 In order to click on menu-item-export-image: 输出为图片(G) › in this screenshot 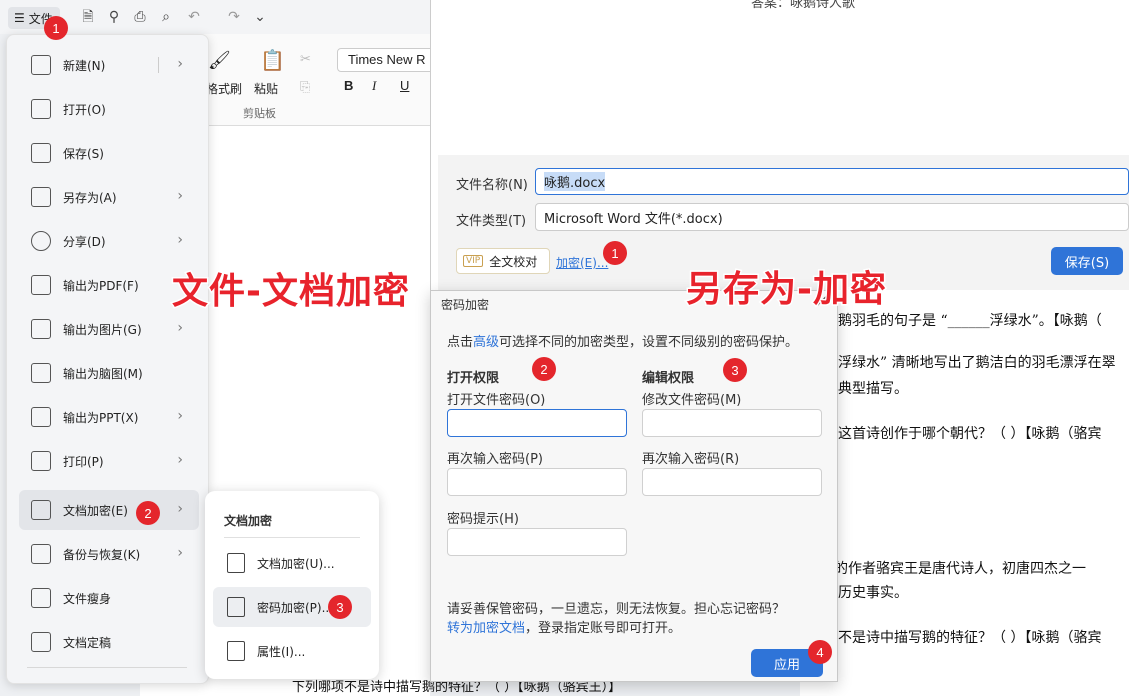, I will do `click(109, 329)`.